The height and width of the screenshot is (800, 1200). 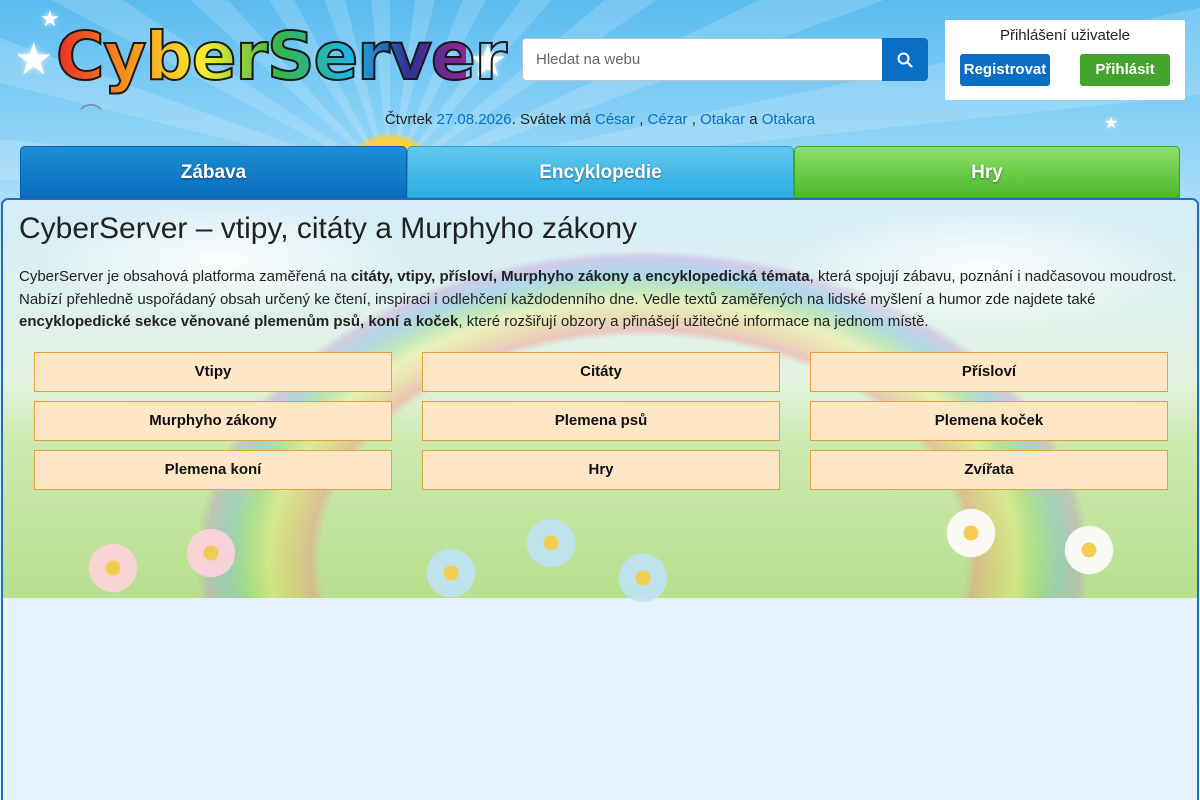 What do you see at coordinates (1065, 35) in the screenshot?
I see `login-title: Přihlášení uživatele` at bounding box center [1065, 35].